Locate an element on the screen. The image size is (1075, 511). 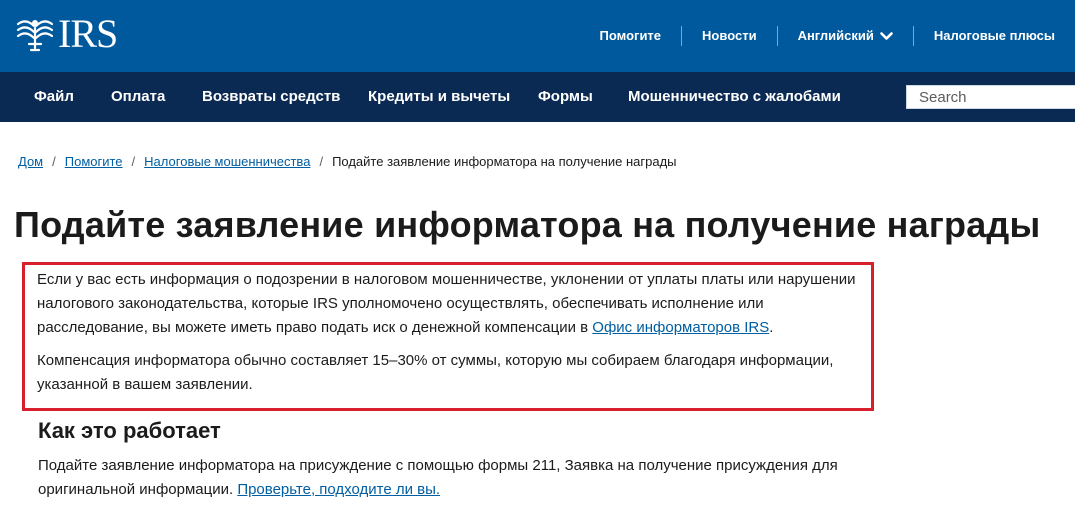
nav-forms: Формы is located at coordinates (565, 97).